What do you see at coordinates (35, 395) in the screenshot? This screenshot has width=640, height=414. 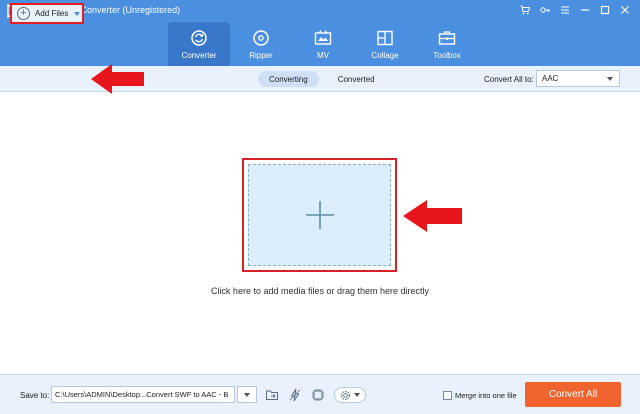 I see `save-to-label: Save to:` at bounding box center [35, 395].